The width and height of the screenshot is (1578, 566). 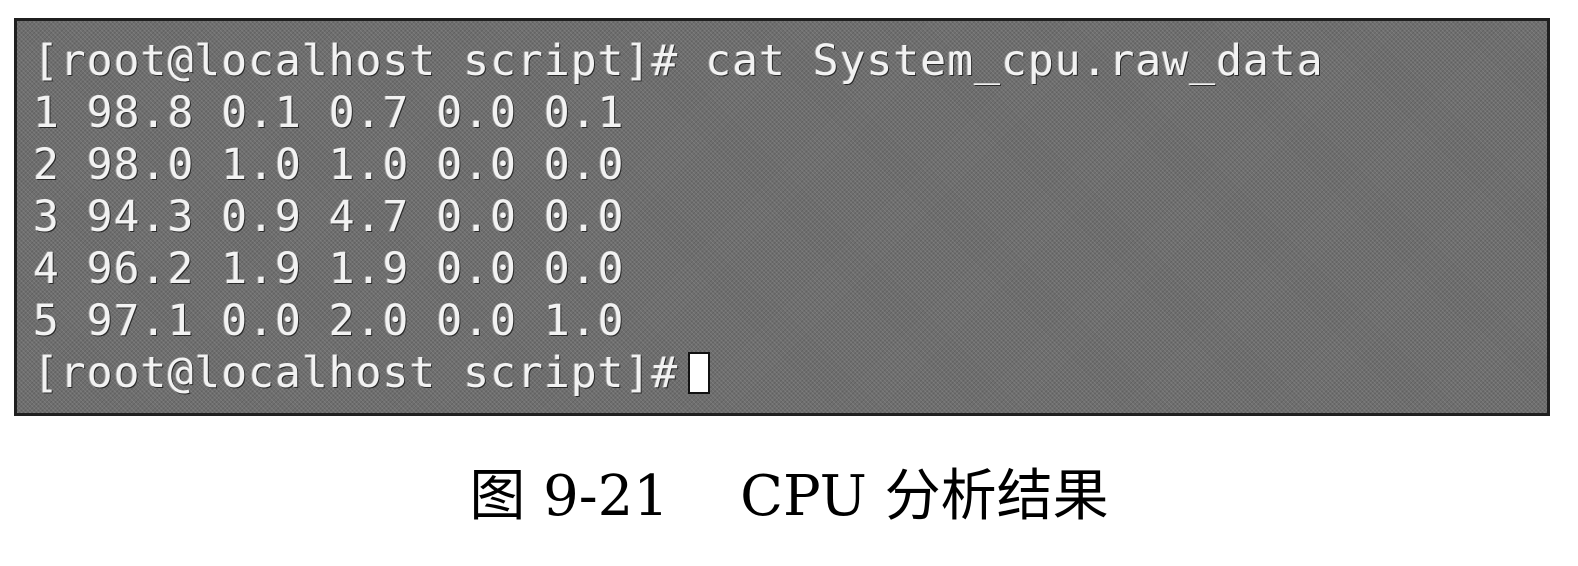 I want to click on output-row: 2 98.0 1.0 1.0 0.0 0.0, so click(x=329, y=165).